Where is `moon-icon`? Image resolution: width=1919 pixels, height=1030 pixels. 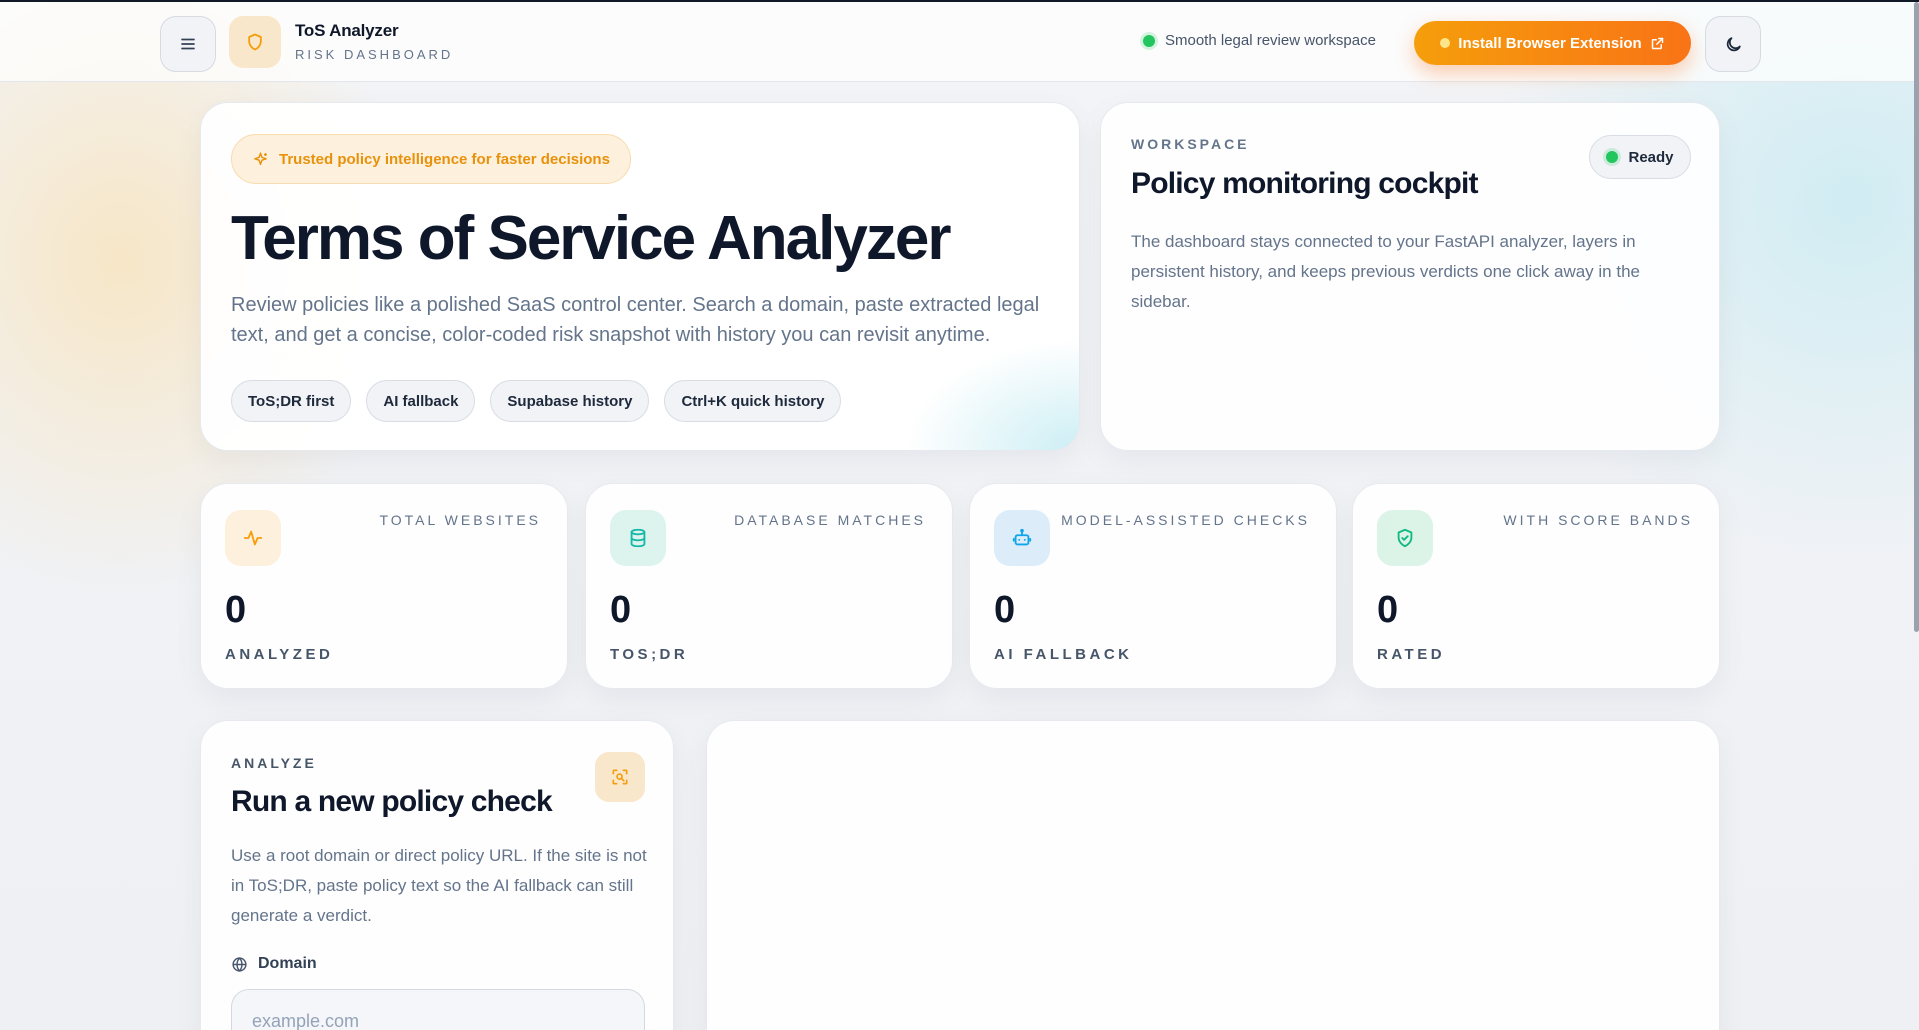
moon-icon is located at coordinates (1733, 43).